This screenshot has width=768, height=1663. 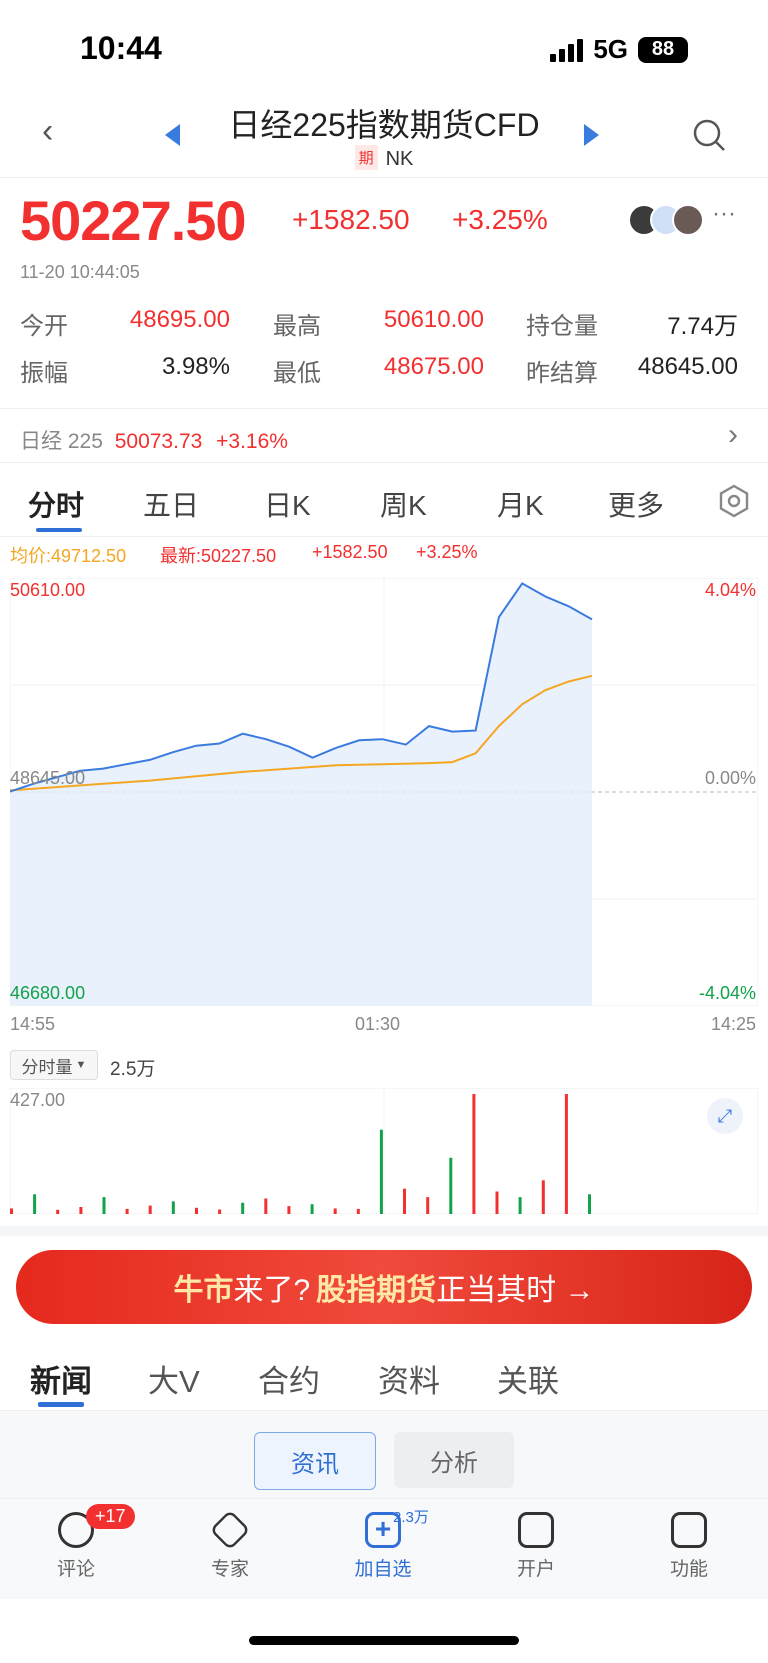 I want to click on tab-five-day: 五日, so click(x=171, y=504).